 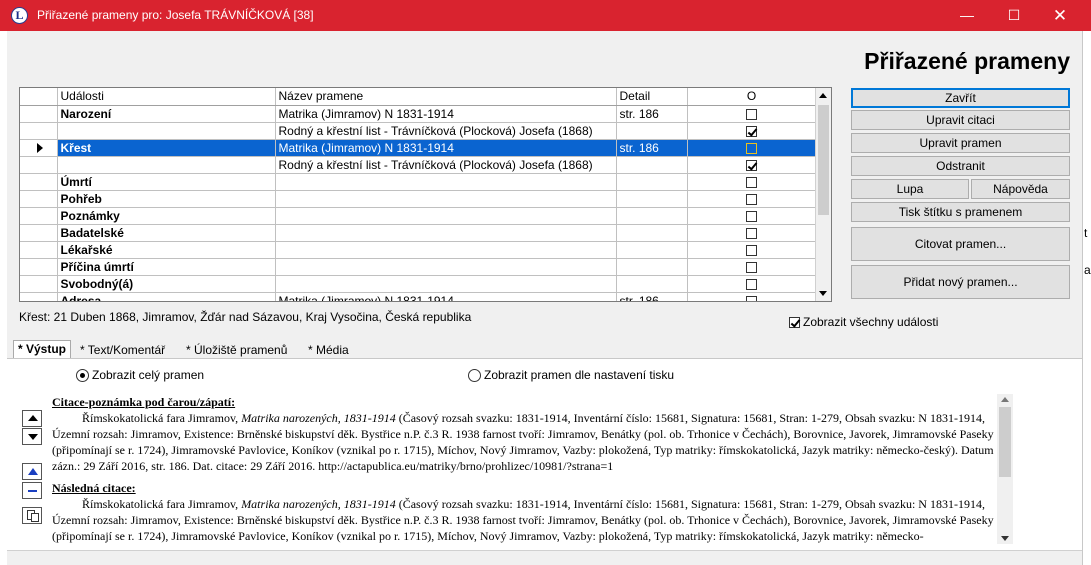 I want to click on move-up-button, so click(x=32, y=418).